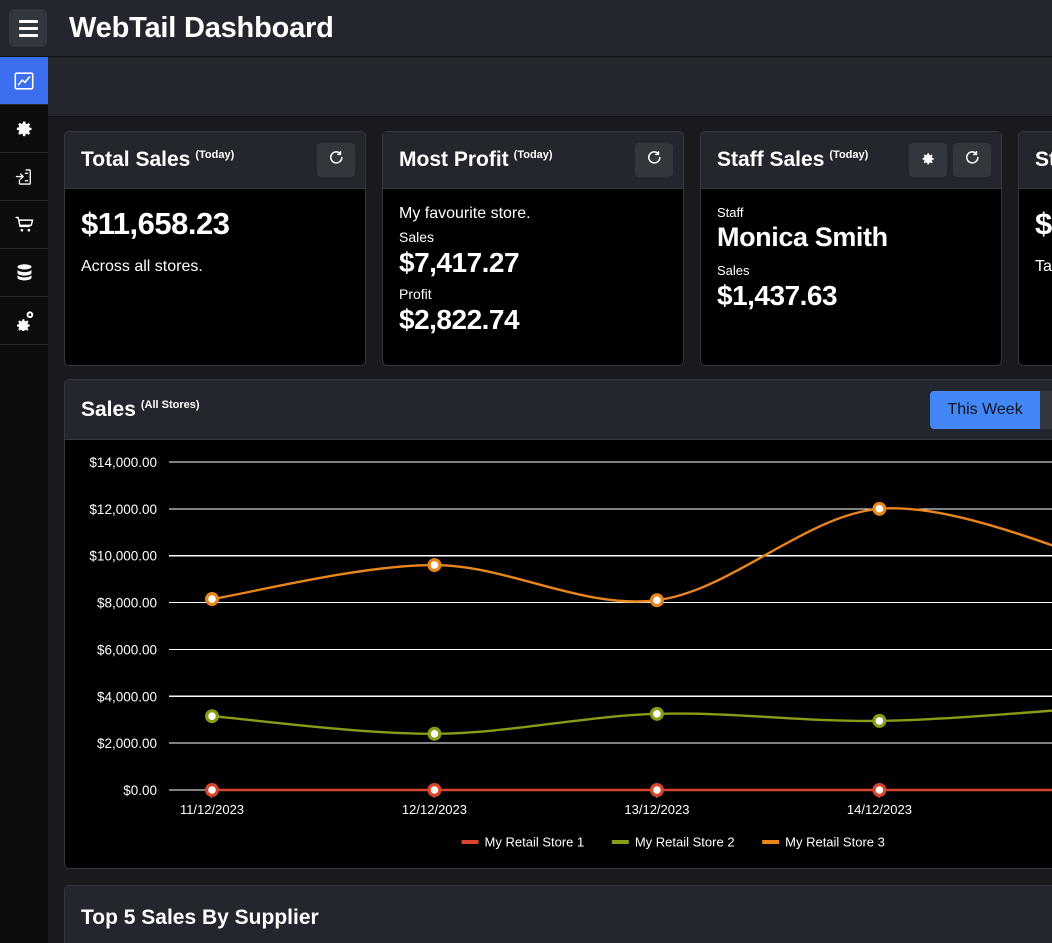  I want to click on y-axis-tick-label: $6,000.00, so click(127, 649).